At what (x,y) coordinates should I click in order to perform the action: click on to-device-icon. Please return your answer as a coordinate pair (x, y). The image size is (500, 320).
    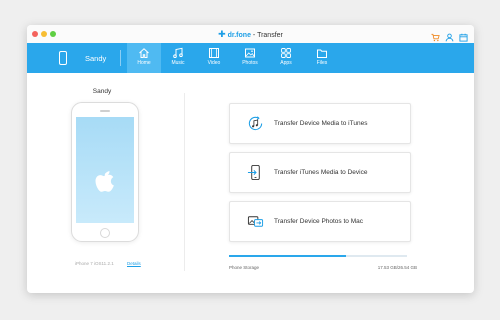
    Looking at the image, I should click on (253, 172).